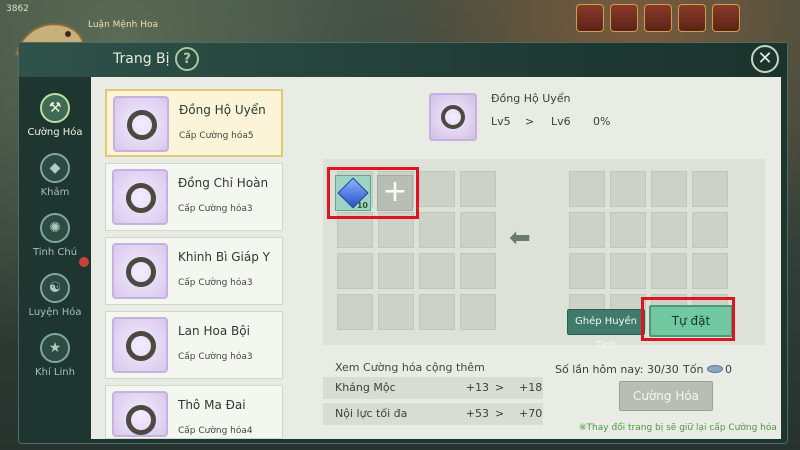 This screenshot has width=800, height=450. What do you see at coordinates (531, 387) in the screenshot?
I see `stat-to: +18` at bounding box center [531, 387].